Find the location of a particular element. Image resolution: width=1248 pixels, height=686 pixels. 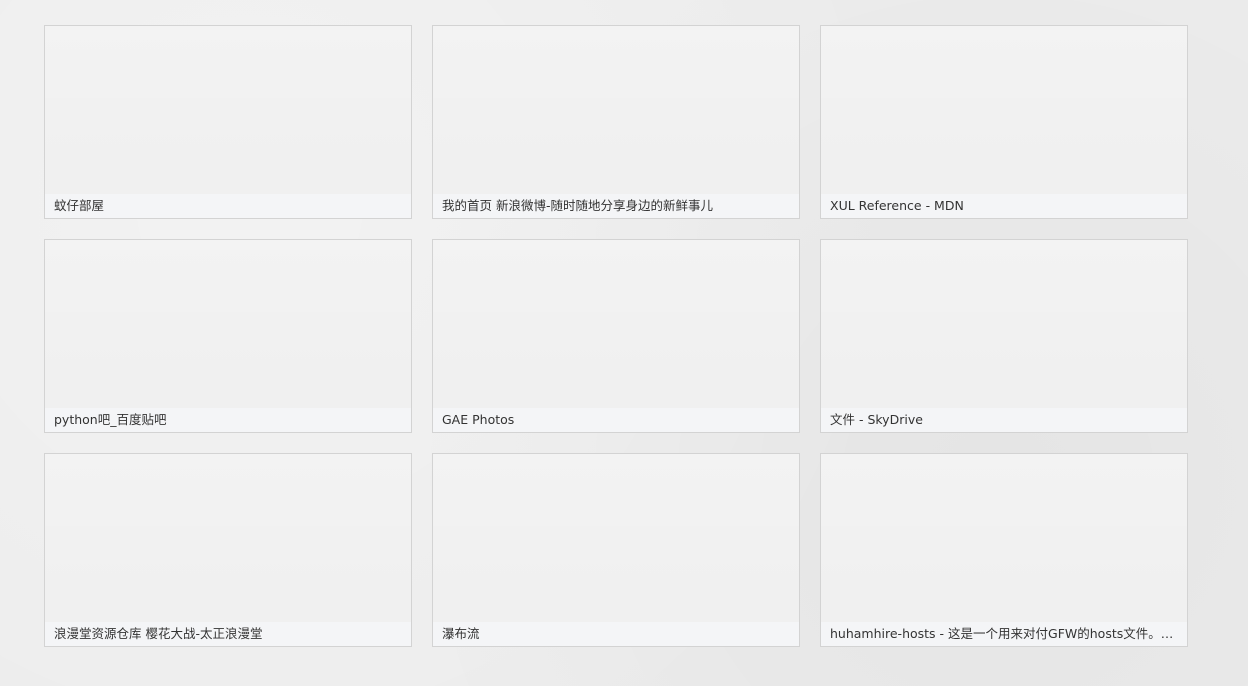

speed-dial-tile: 文件 - SkyDrive is located at coordinates (1004, 336).